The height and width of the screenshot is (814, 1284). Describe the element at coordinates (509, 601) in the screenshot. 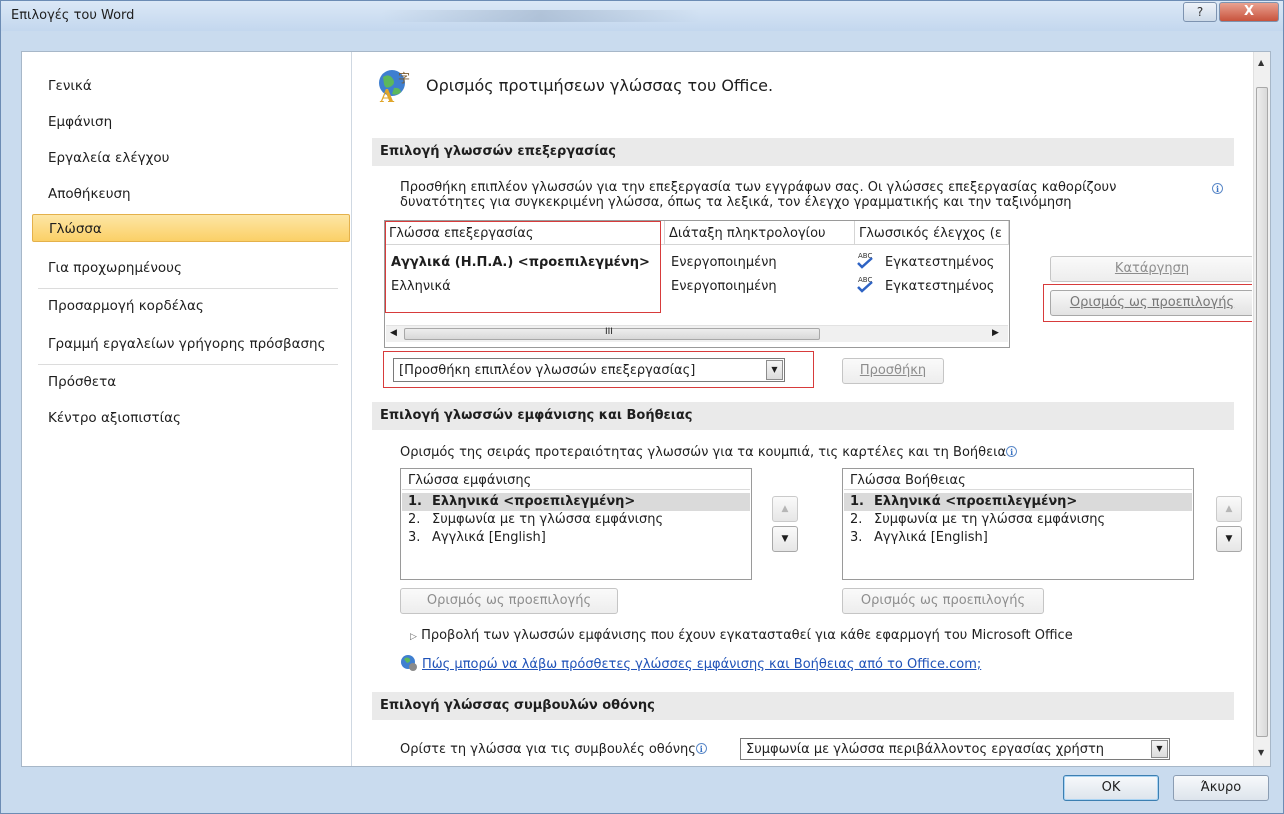

I see `display-set-default-button: Ορισμός ως προεπιλογής` at that location.